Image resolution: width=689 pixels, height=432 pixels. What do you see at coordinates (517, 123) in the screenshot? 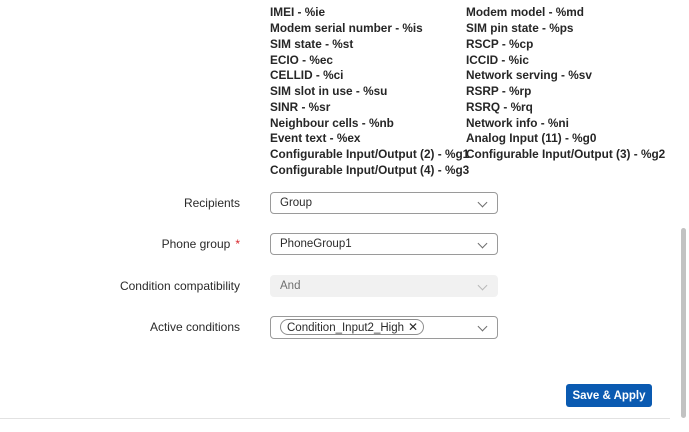
I see `variable-network-info: Network info - %ni` at bounding box center [517, 123].